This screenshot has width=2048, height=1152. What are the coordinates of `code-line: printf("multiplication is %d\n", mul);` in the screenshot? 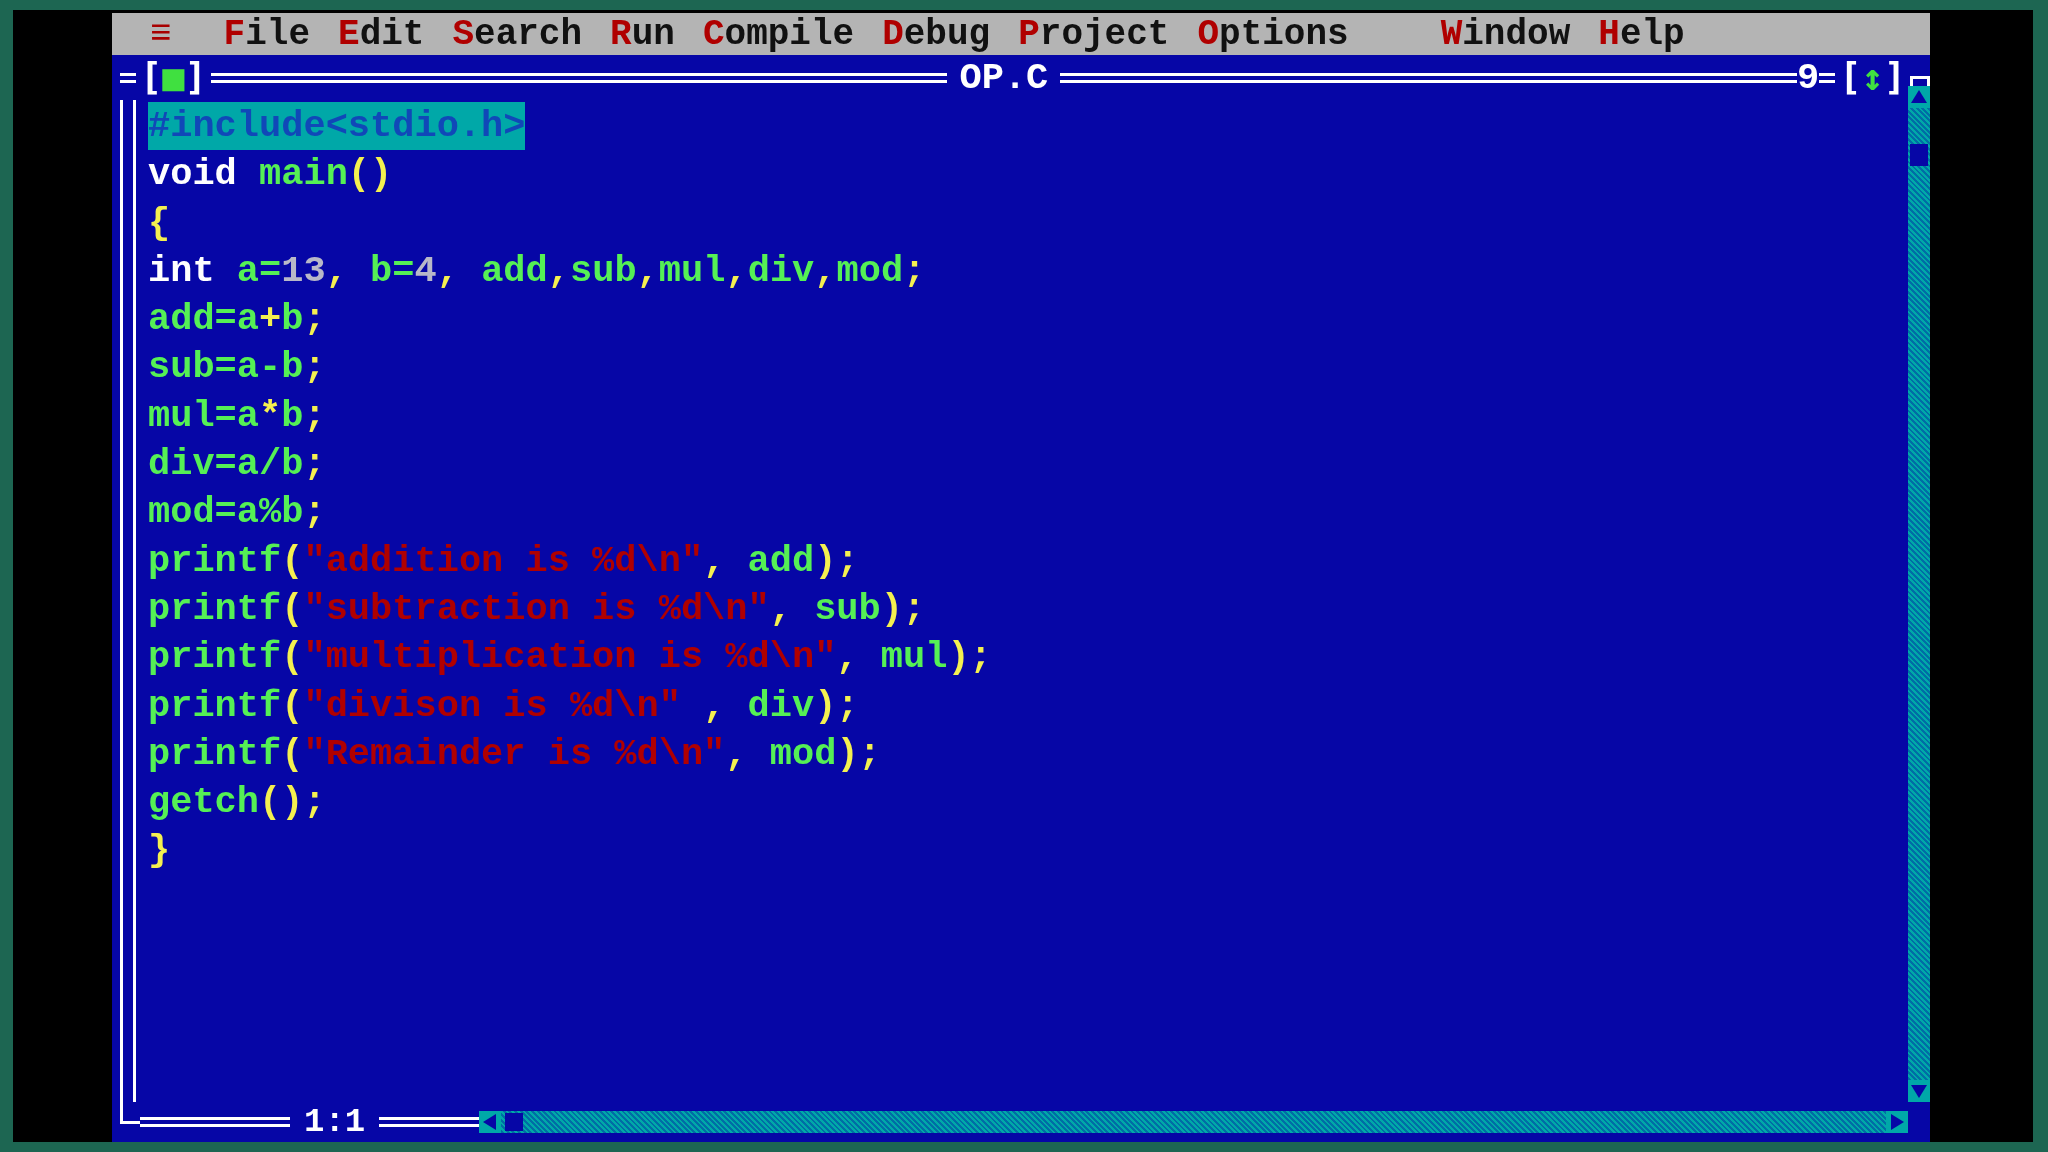 It's located at (570, 658).